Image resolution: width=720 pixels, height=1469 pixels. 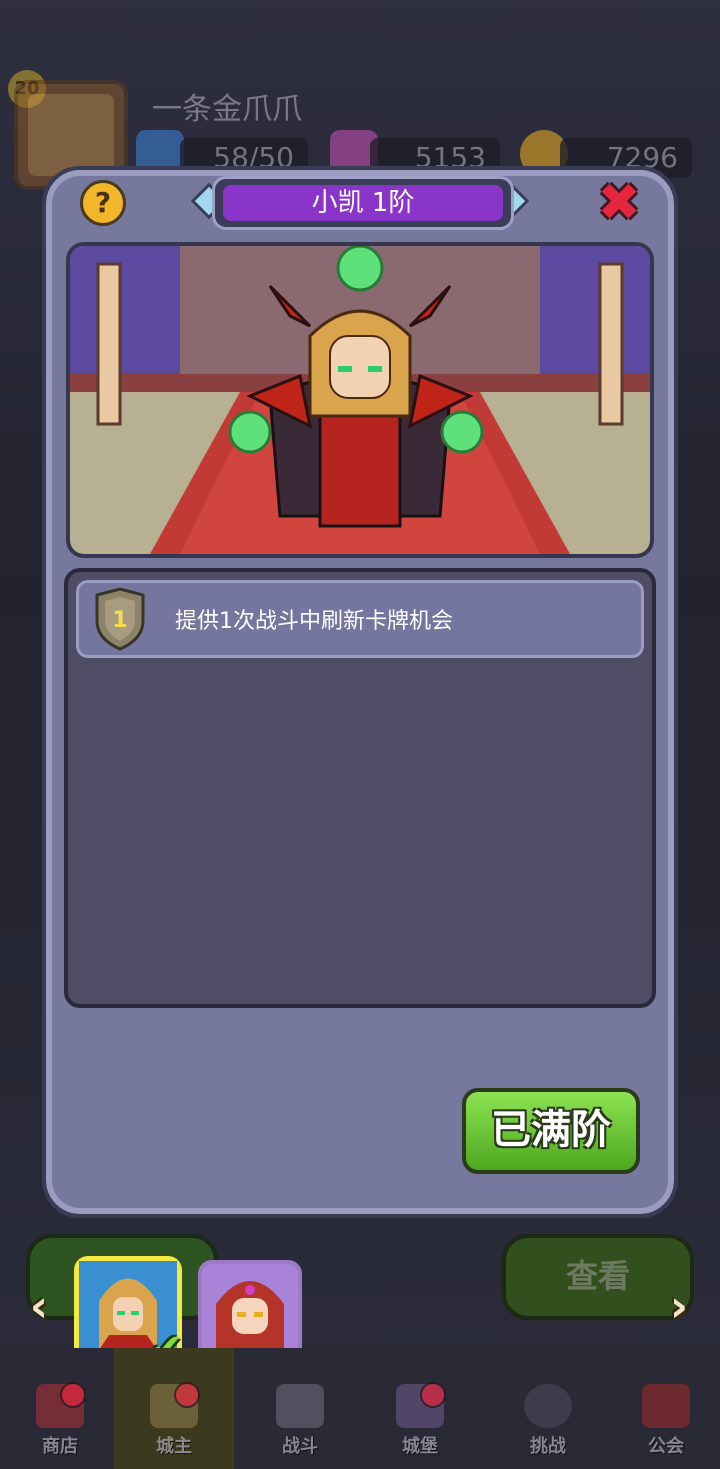 What do you see at coordinates (71, 135) in the screenshot?
I see `avatar-face` at bounding box center [71, 135].